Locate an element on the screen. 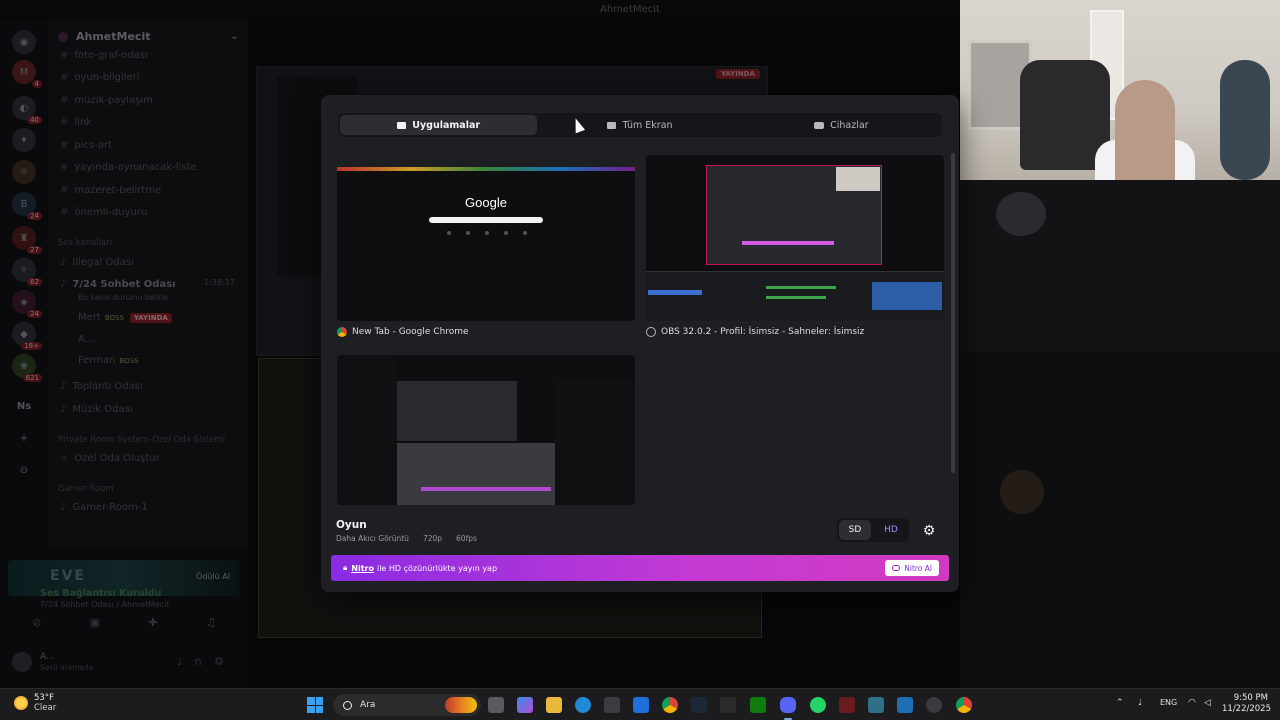  window-icon is located at coordinates (402, 125).